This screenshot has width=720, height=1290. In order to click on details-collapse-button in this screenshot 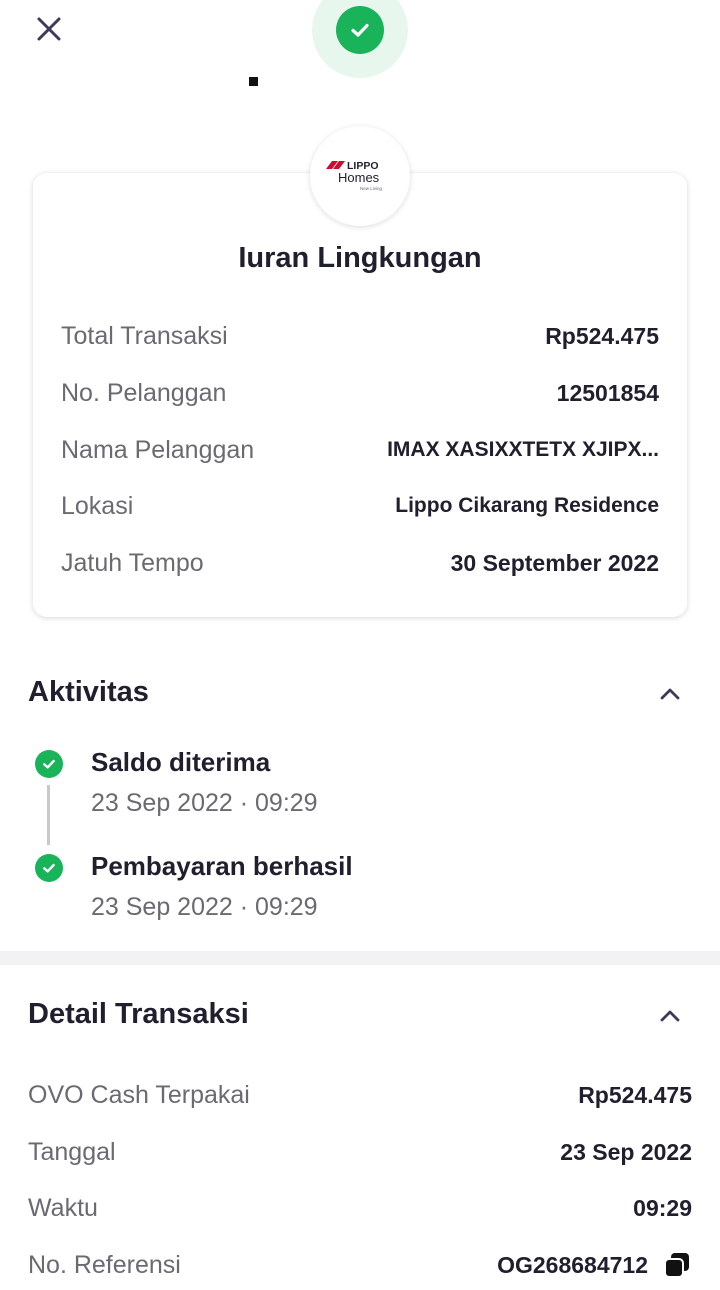, I will do `click(670, 1016)`.